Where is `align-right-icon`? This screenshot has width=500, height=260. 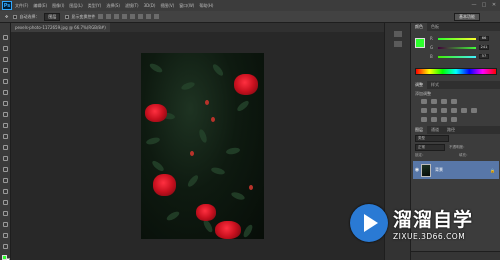 align-right-icon is located at coordinates (141, 16).